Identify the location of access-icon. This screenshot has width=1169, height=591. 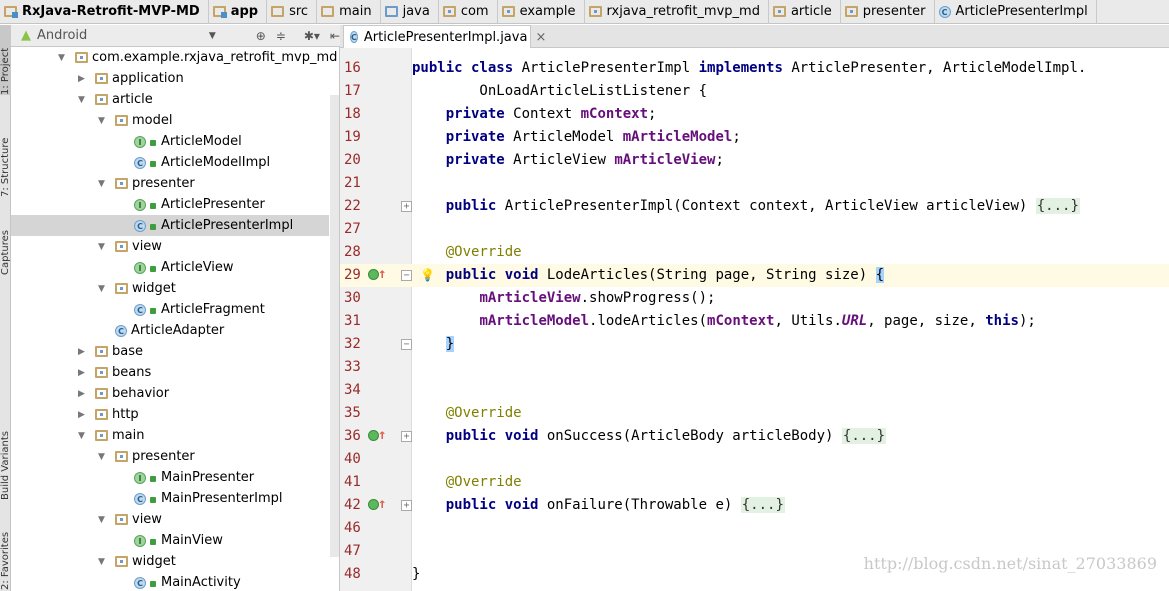
(153, 269).